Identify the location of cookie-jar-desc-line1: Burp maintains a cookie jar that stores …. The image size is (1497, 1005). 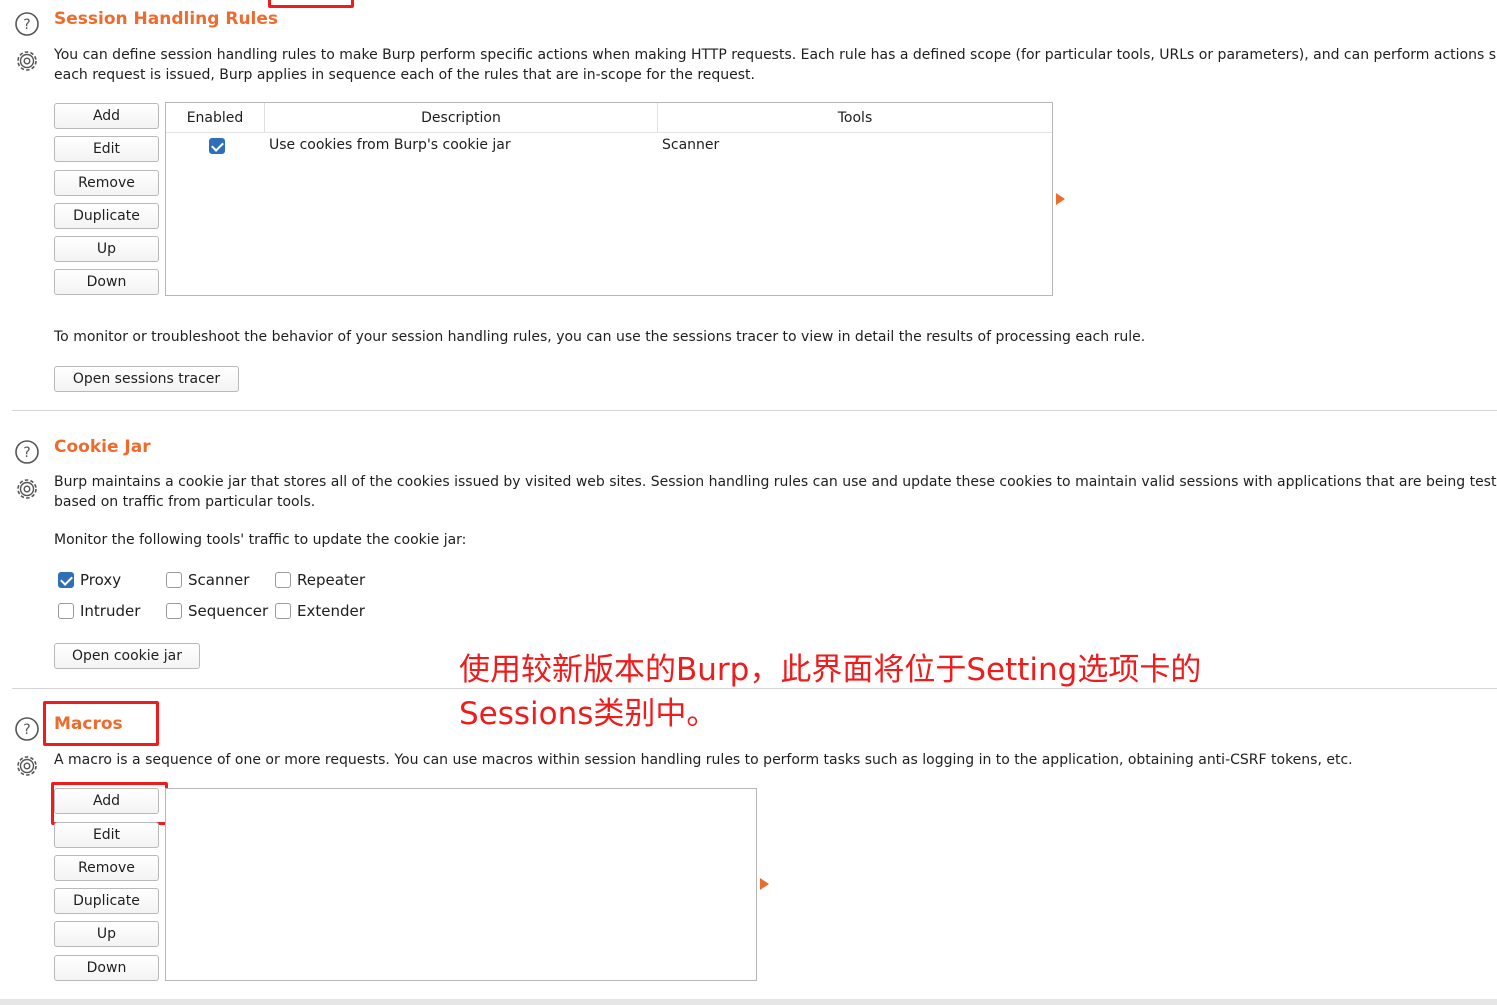
(775, 482).